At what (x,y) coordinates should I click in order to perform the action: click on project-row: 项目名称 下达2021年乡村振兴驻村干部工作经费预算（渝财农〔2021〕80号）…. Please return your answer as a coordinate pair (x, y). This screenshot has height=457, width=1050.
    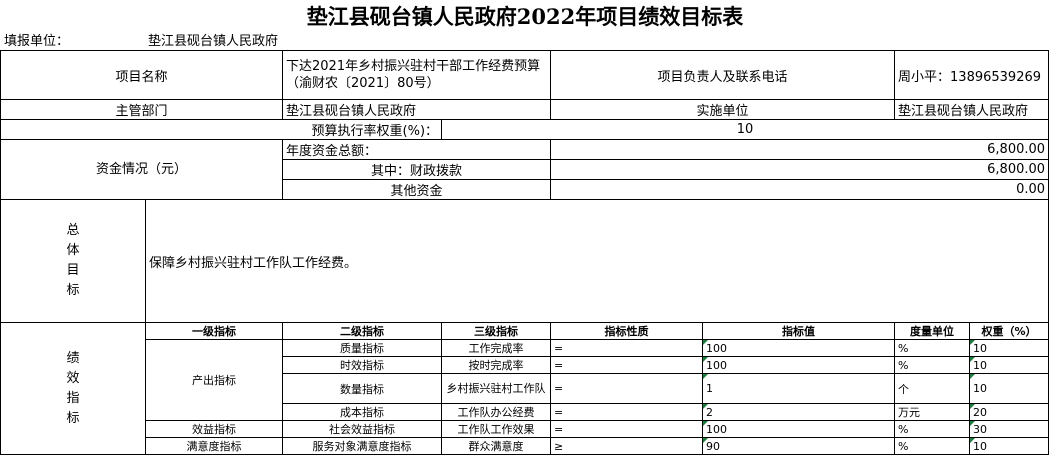
    Looking at the image, I should click on (525, 75).